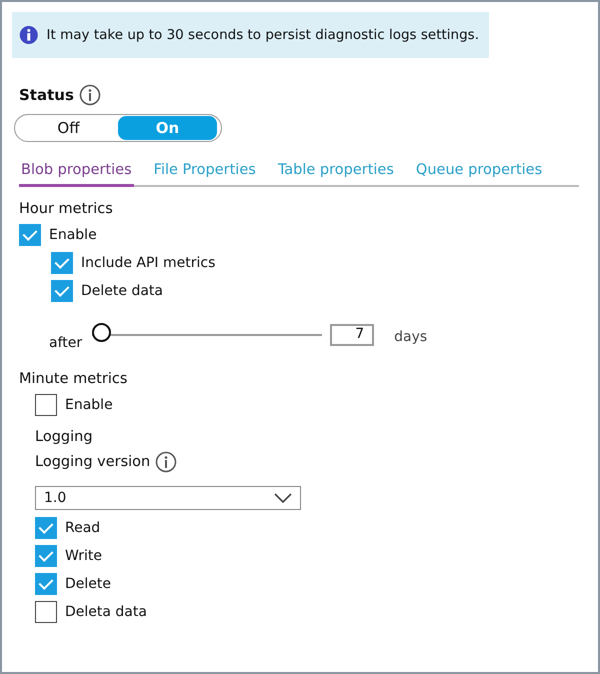  Describe the element at coordinates (411, 337) in the screenshot. I see `days-label: days` at that location.